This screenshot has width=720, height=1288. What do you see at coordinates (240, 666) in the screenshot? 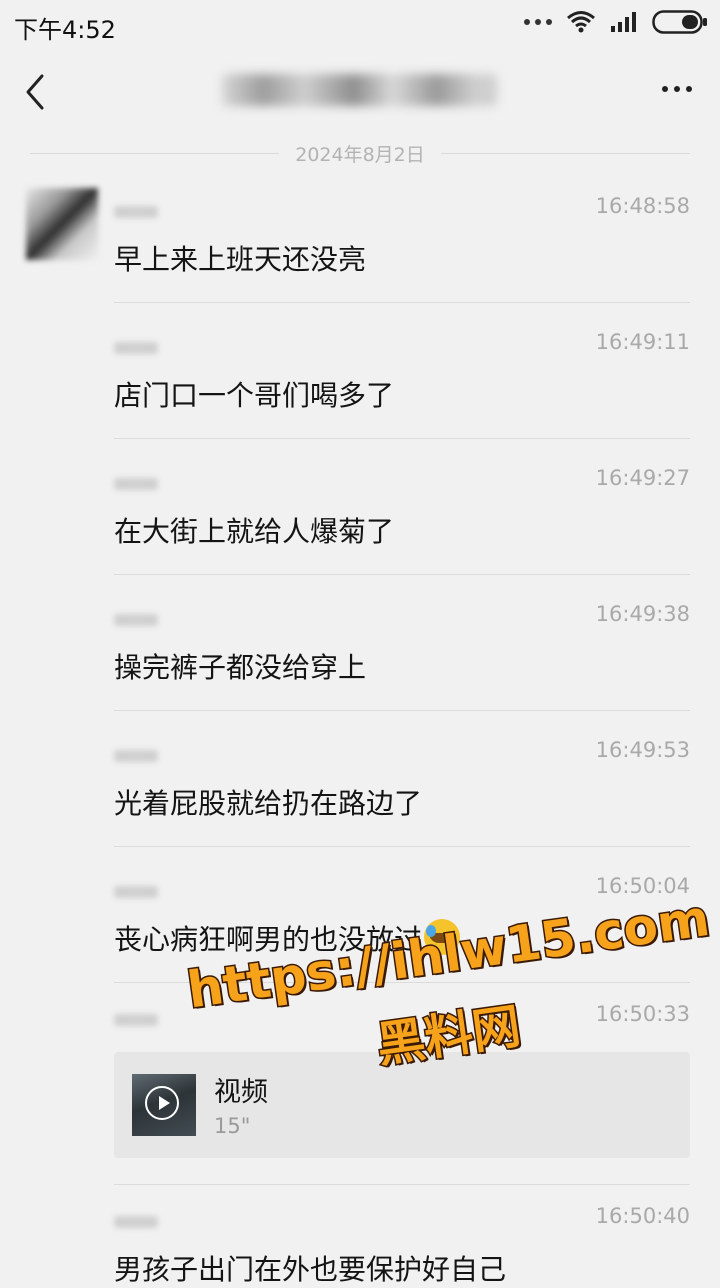
I see `message-text: 操完裤子都没给穿上` at bounding box center [240, 666].